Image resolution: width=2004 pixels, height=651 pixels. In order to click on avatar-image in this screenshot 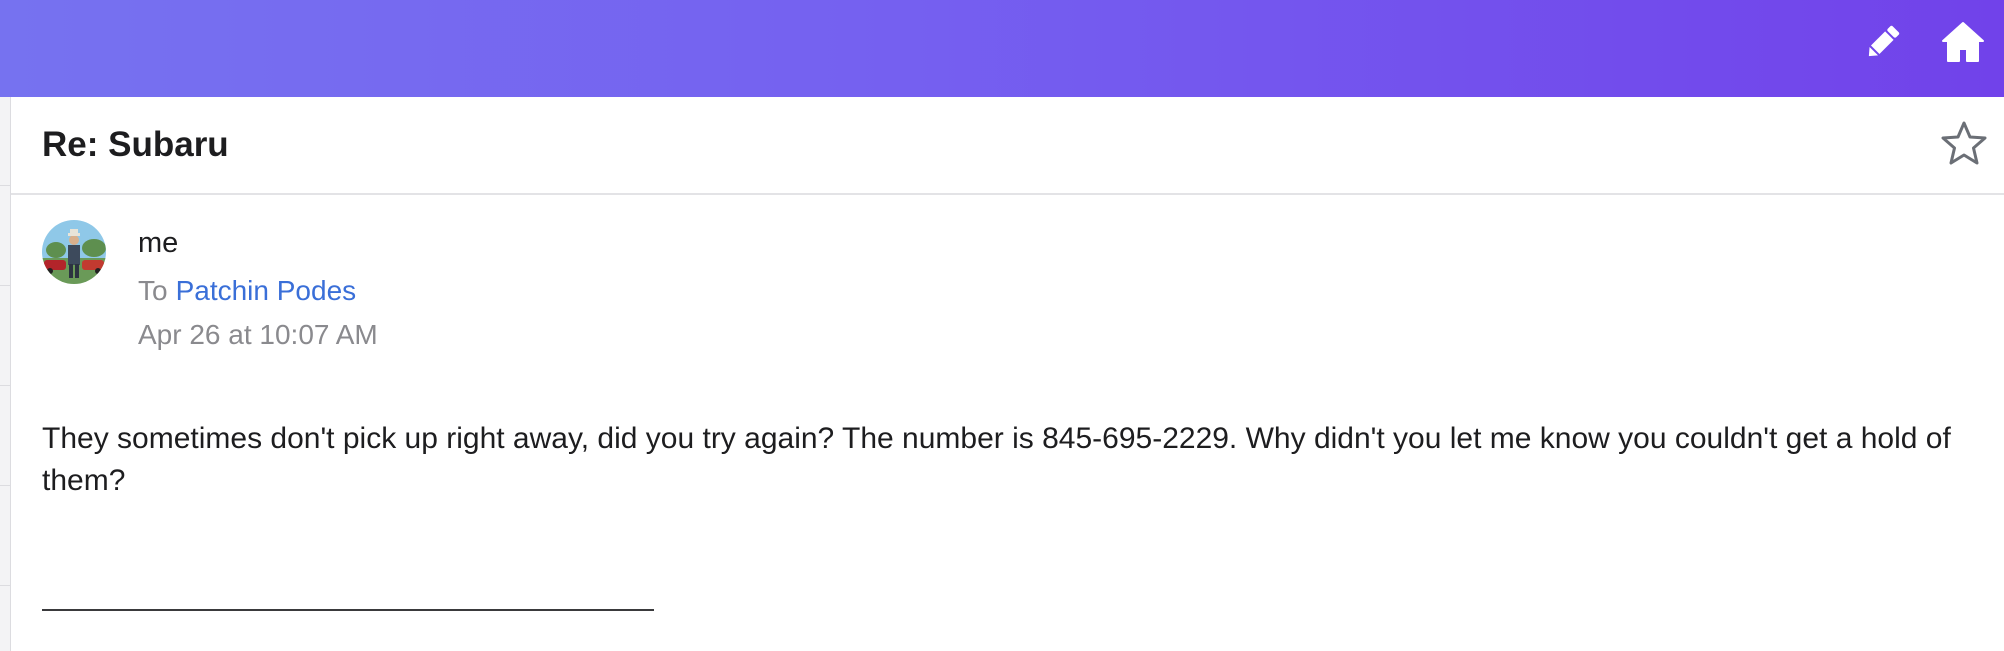, I will do `click(74, 252)`.